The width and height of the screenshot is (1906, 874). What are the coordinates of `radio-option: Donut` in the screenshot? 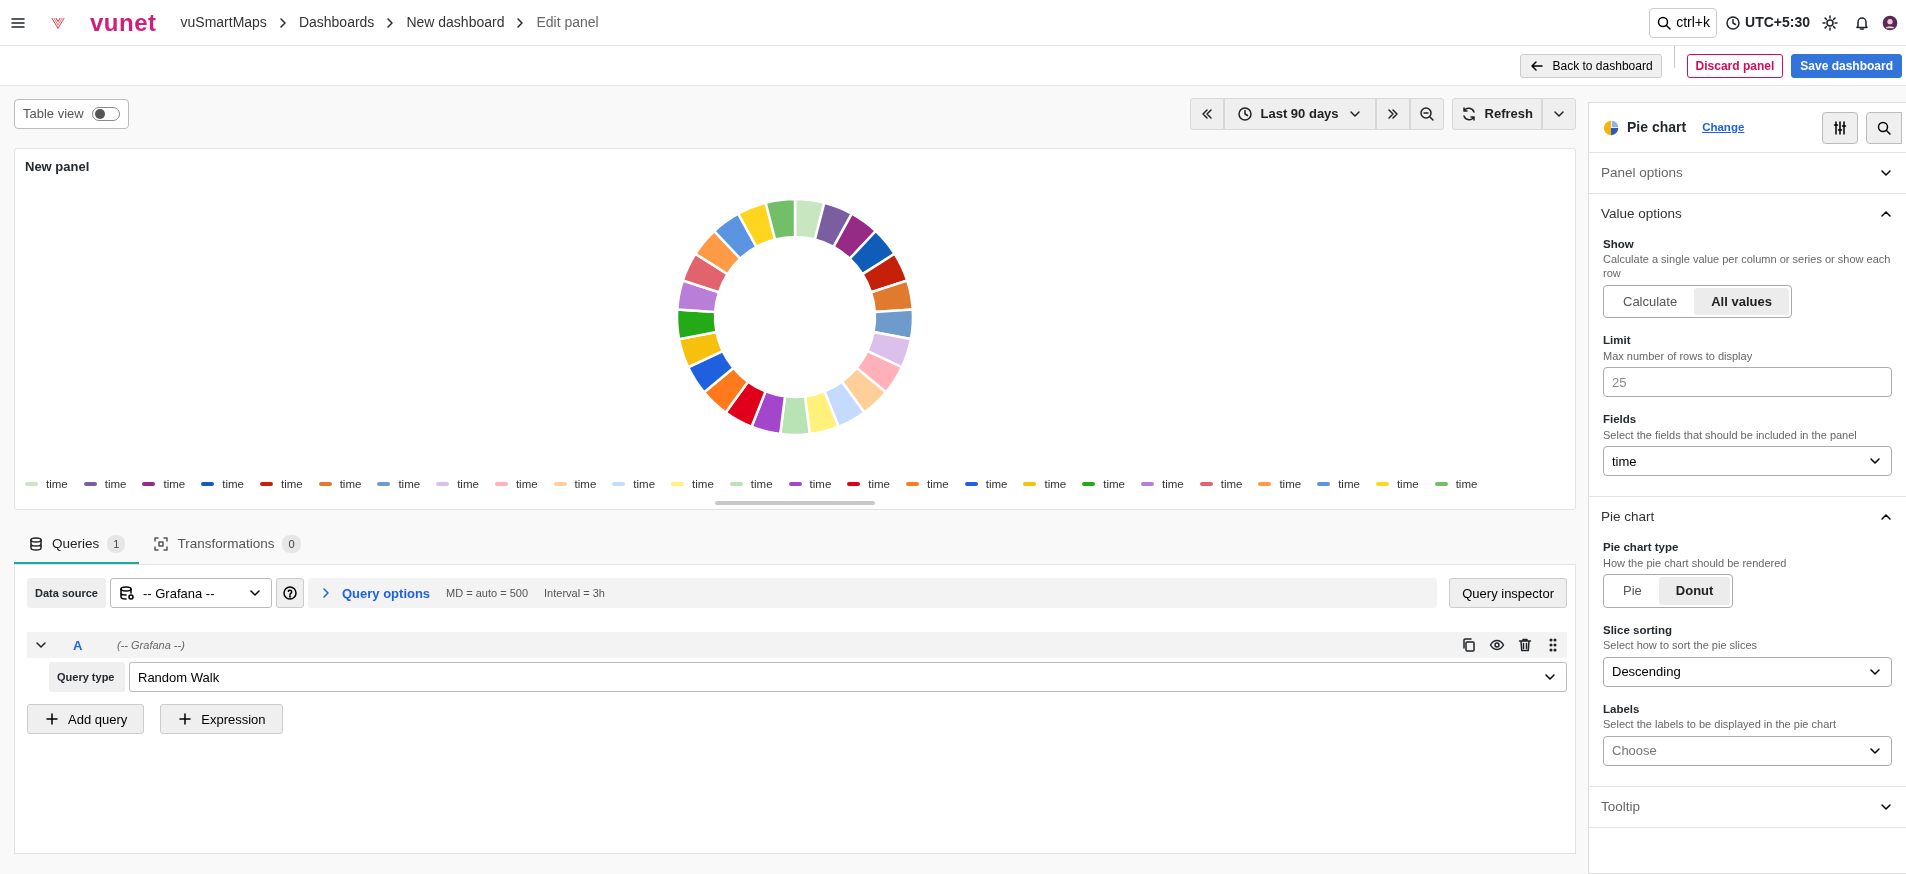 It's located at (1694, 591).